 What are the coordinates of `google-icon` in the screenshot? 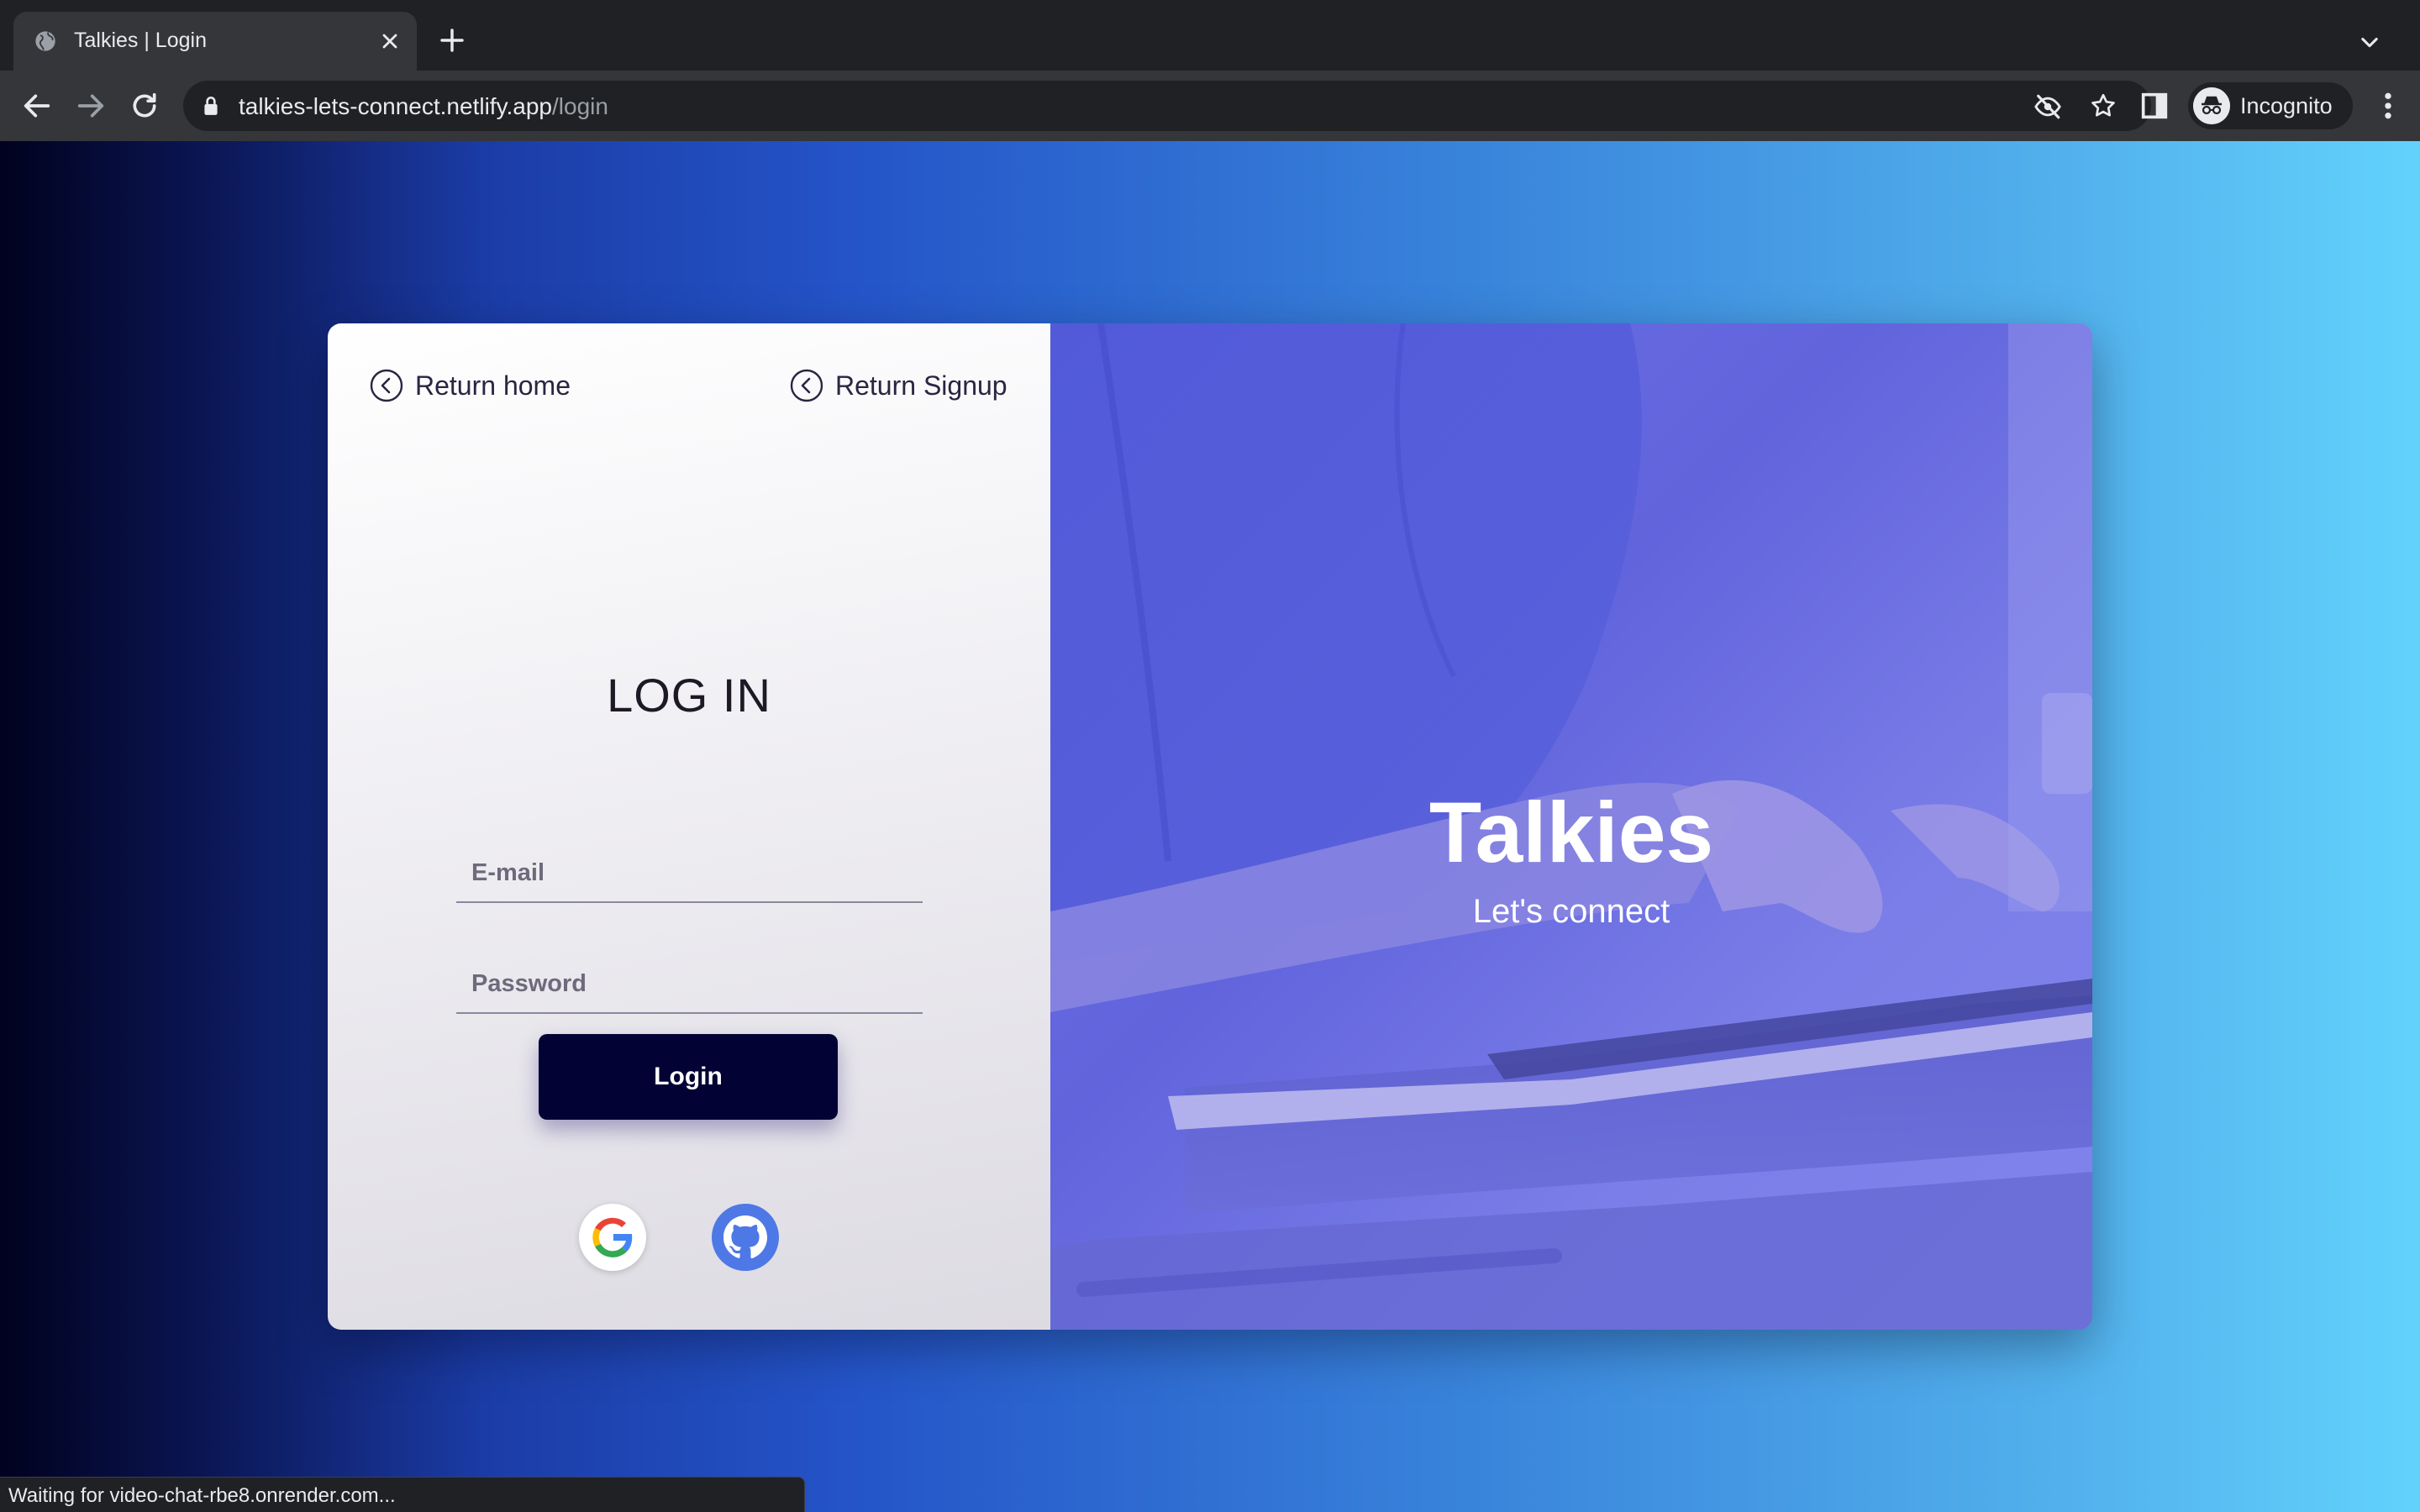 It's located at (613, 1237).